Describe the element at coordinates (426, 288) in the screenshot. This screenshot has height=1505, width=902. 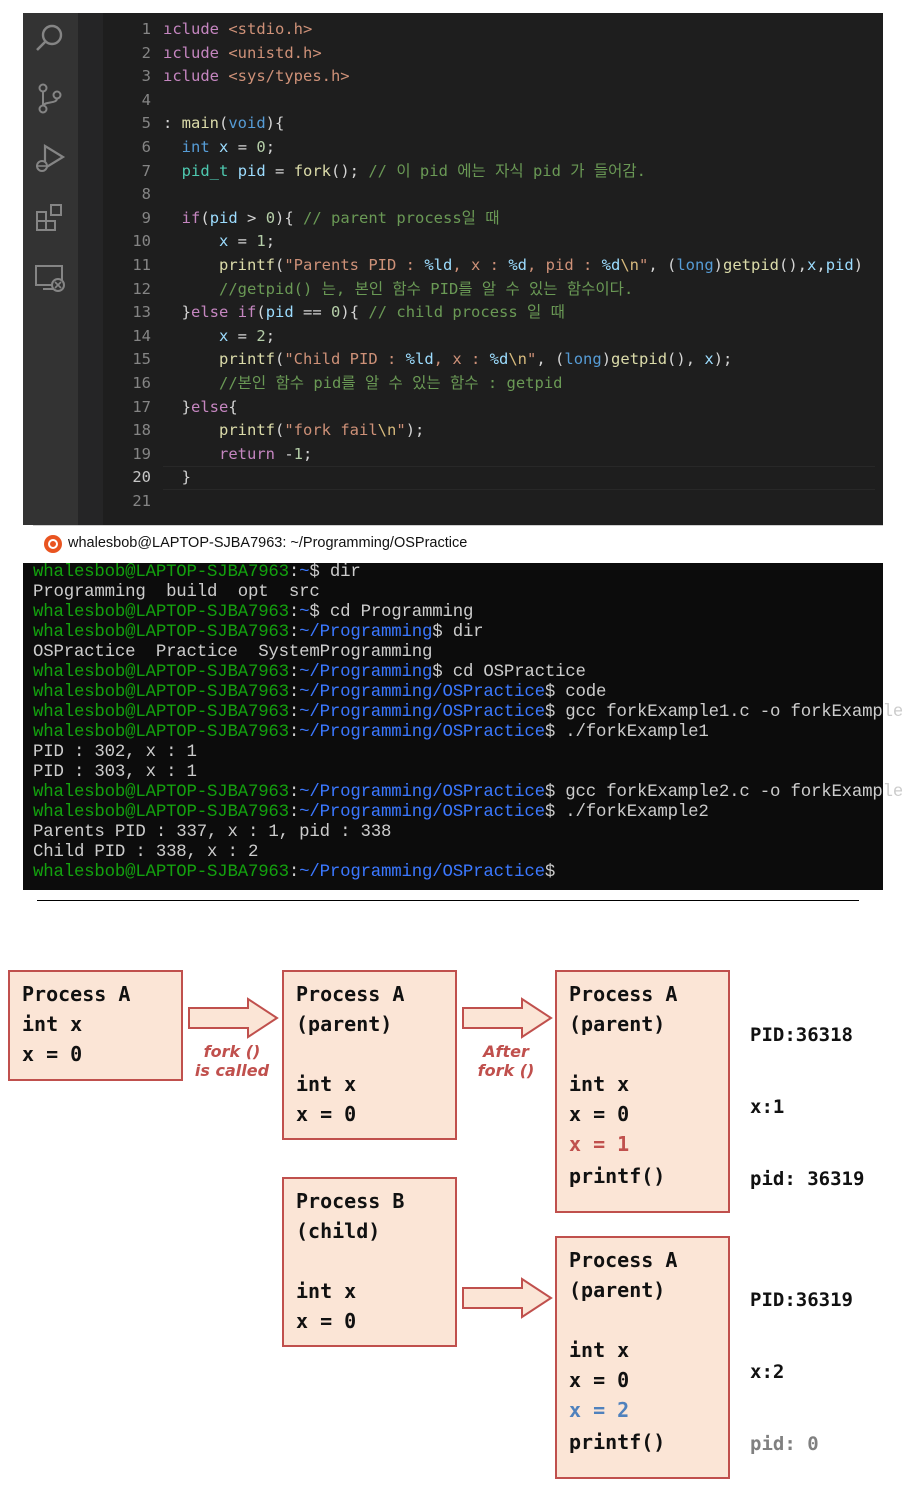
I see `code-text: //getpid() 는, 본인 함수 PID를 알 수 있는 함수이다.` at that location.